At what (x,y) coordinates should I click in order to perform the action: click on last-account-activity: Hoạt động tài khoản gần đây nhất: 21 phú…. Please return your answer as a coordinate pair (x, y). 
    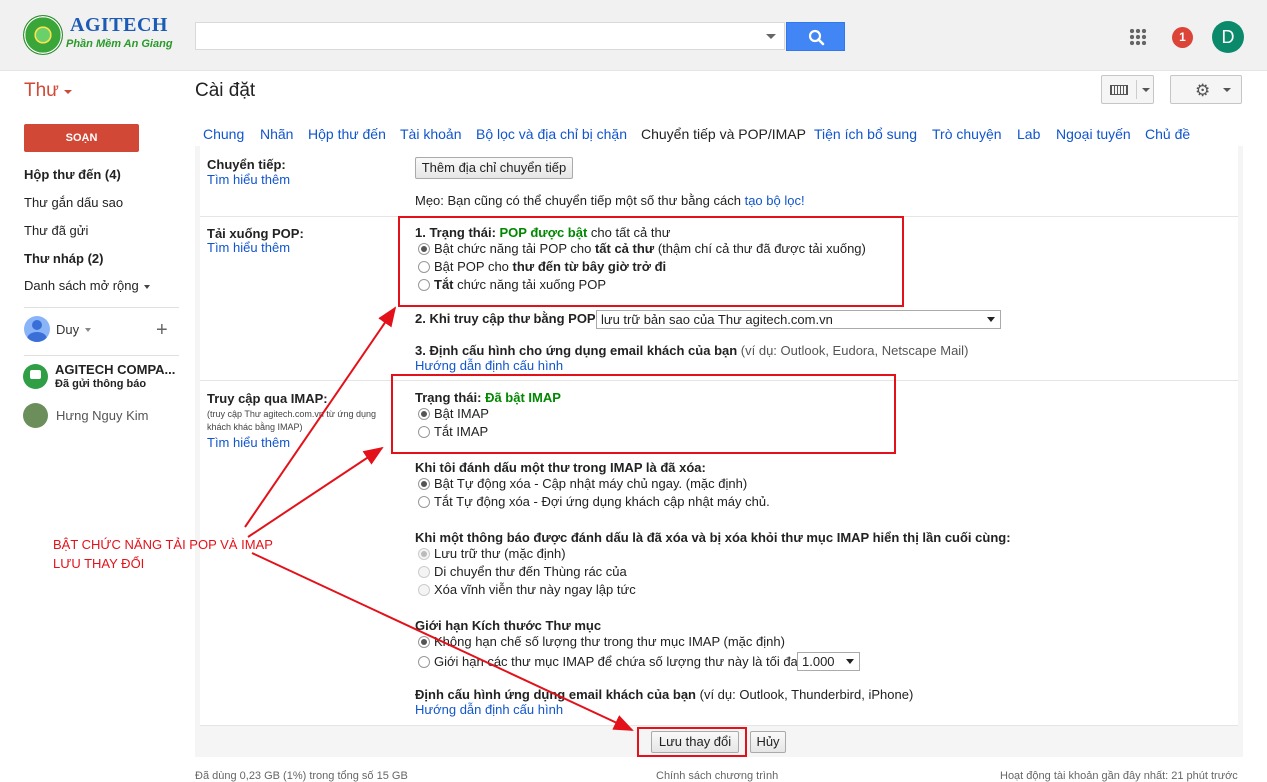
    Looking at the image, I should click on (1119, 776).